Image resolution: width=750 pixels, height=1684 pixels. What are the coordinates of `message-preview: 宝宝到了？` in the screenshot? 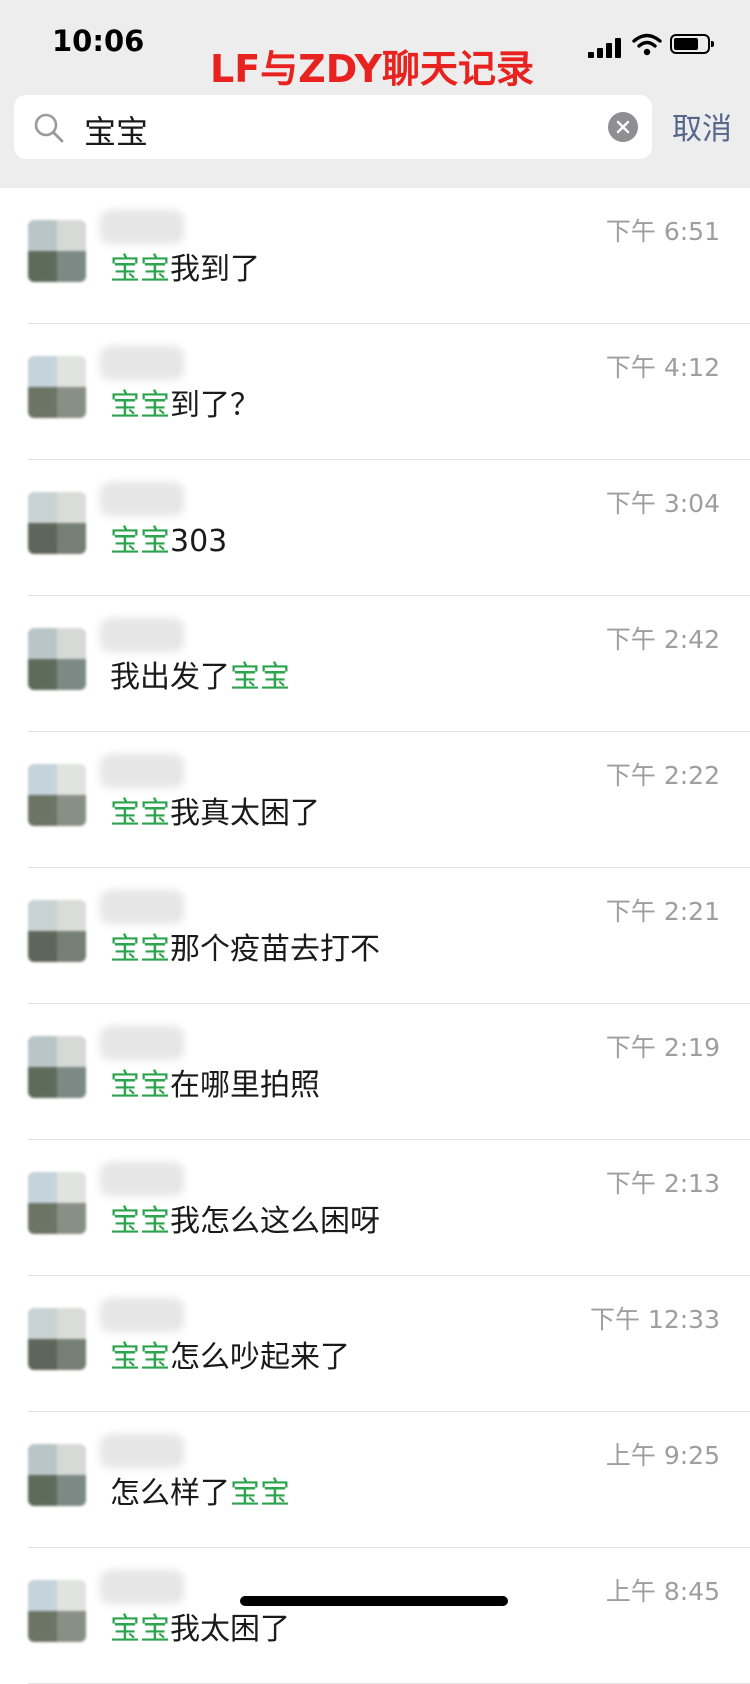 It's located at (185, 402).